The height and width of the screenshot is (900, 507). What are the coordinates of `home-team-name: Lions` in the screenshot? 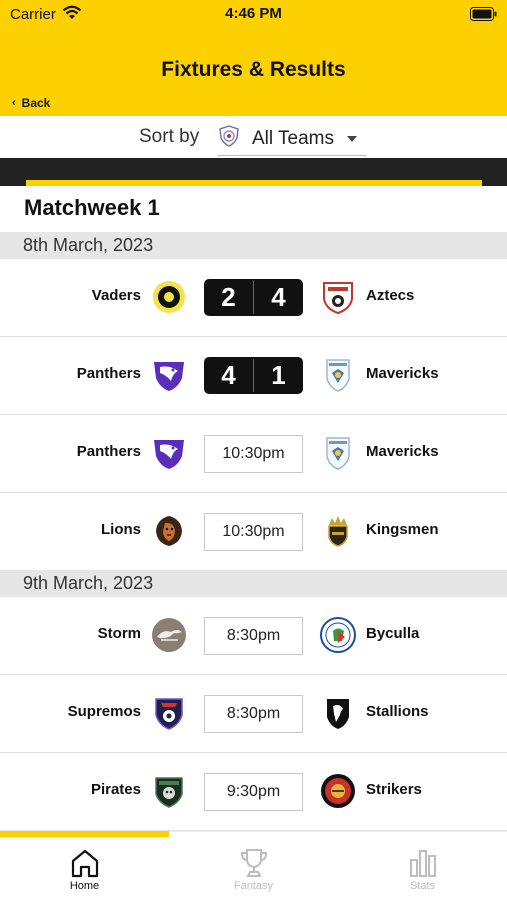 It's located at (121, 529).